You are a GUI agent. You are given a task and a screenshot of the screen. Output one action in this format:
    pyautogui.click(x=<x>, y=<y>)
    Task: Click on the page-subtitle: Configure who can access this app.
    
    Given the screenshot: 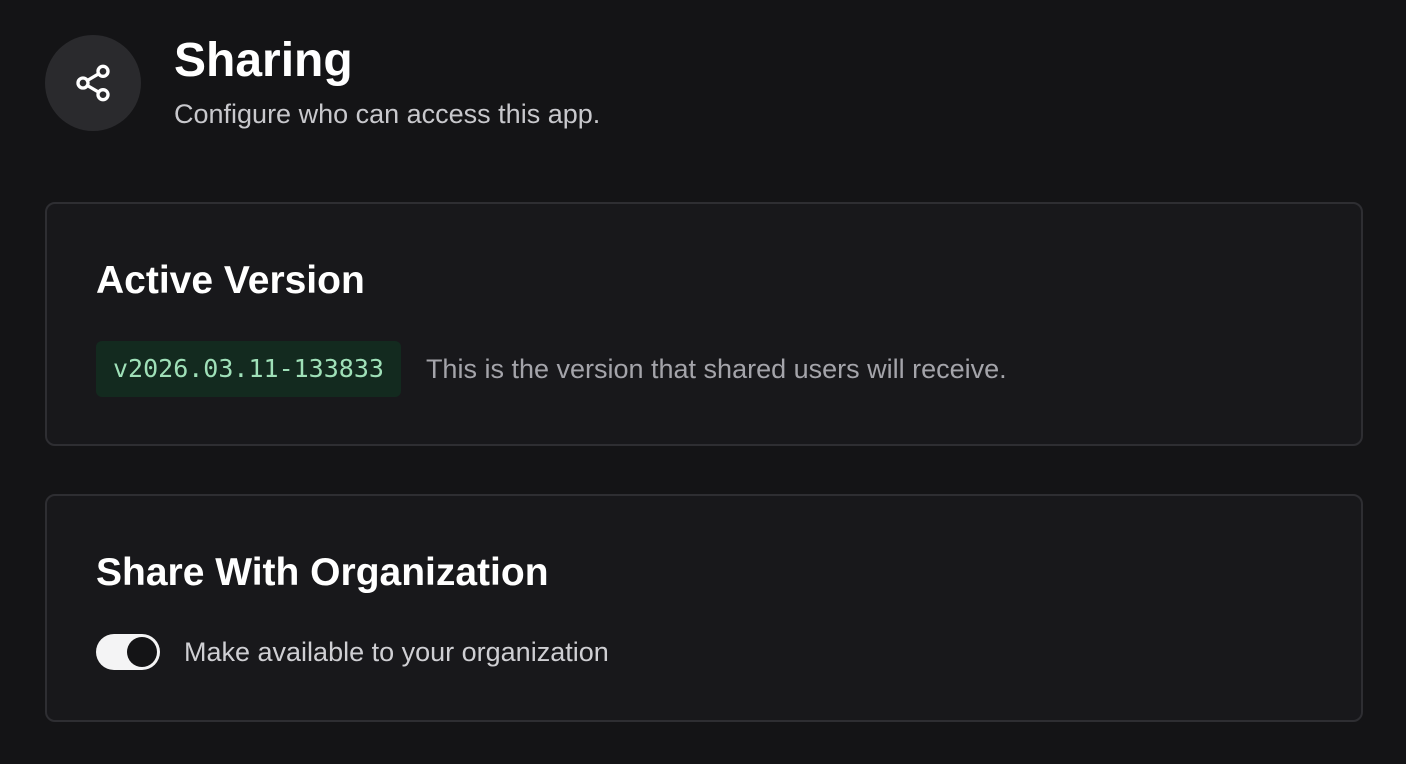 What is the action you would take?
    pyautogui.click(x=387, y=114)
    